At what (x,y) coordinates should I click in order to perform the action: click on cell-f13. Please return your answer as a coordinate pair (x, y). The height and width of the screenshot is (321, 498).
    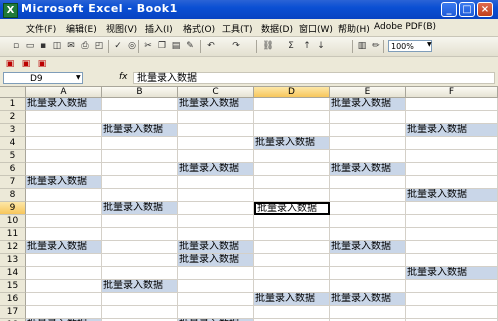
    Looking at the image, I should click on (452, 260).